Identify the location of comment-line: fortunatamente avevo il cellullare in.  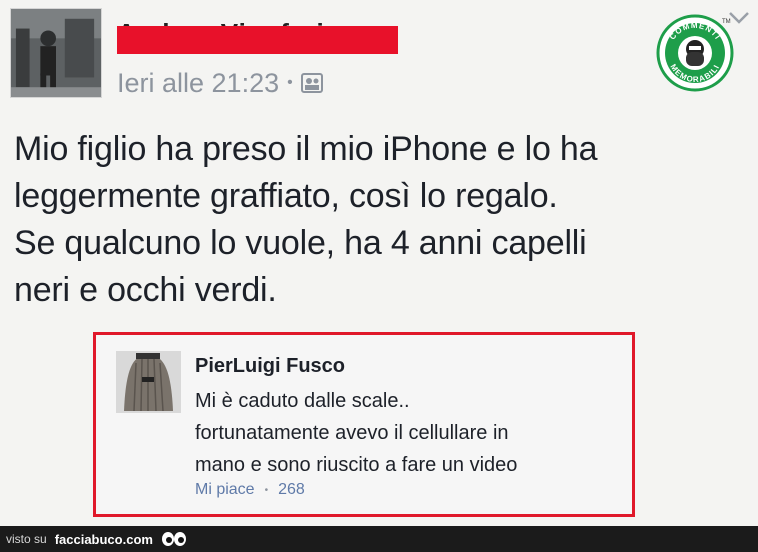
(352, 433).